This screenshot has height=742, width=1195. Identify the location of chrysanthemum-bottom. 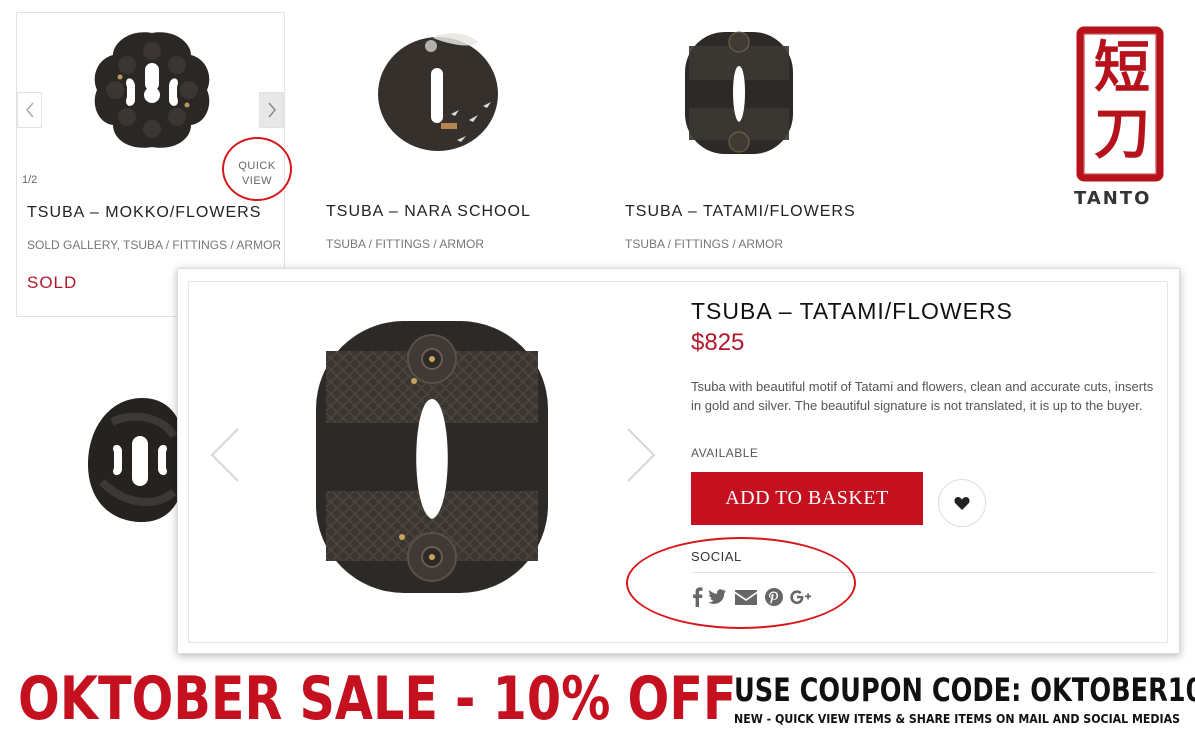
(432, 557).